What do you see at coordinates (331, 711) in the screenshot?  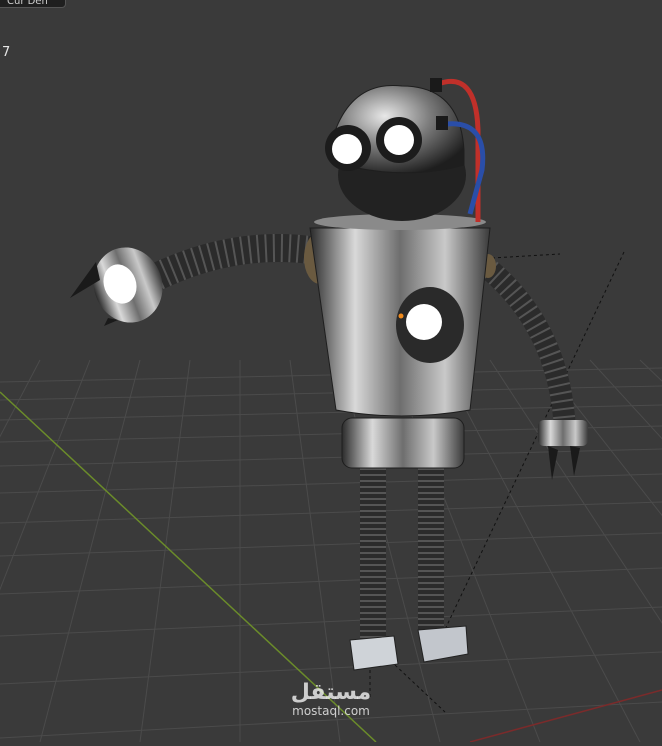 I see `watermark-latin: mostaql.com` at bounding box center [331, 711].